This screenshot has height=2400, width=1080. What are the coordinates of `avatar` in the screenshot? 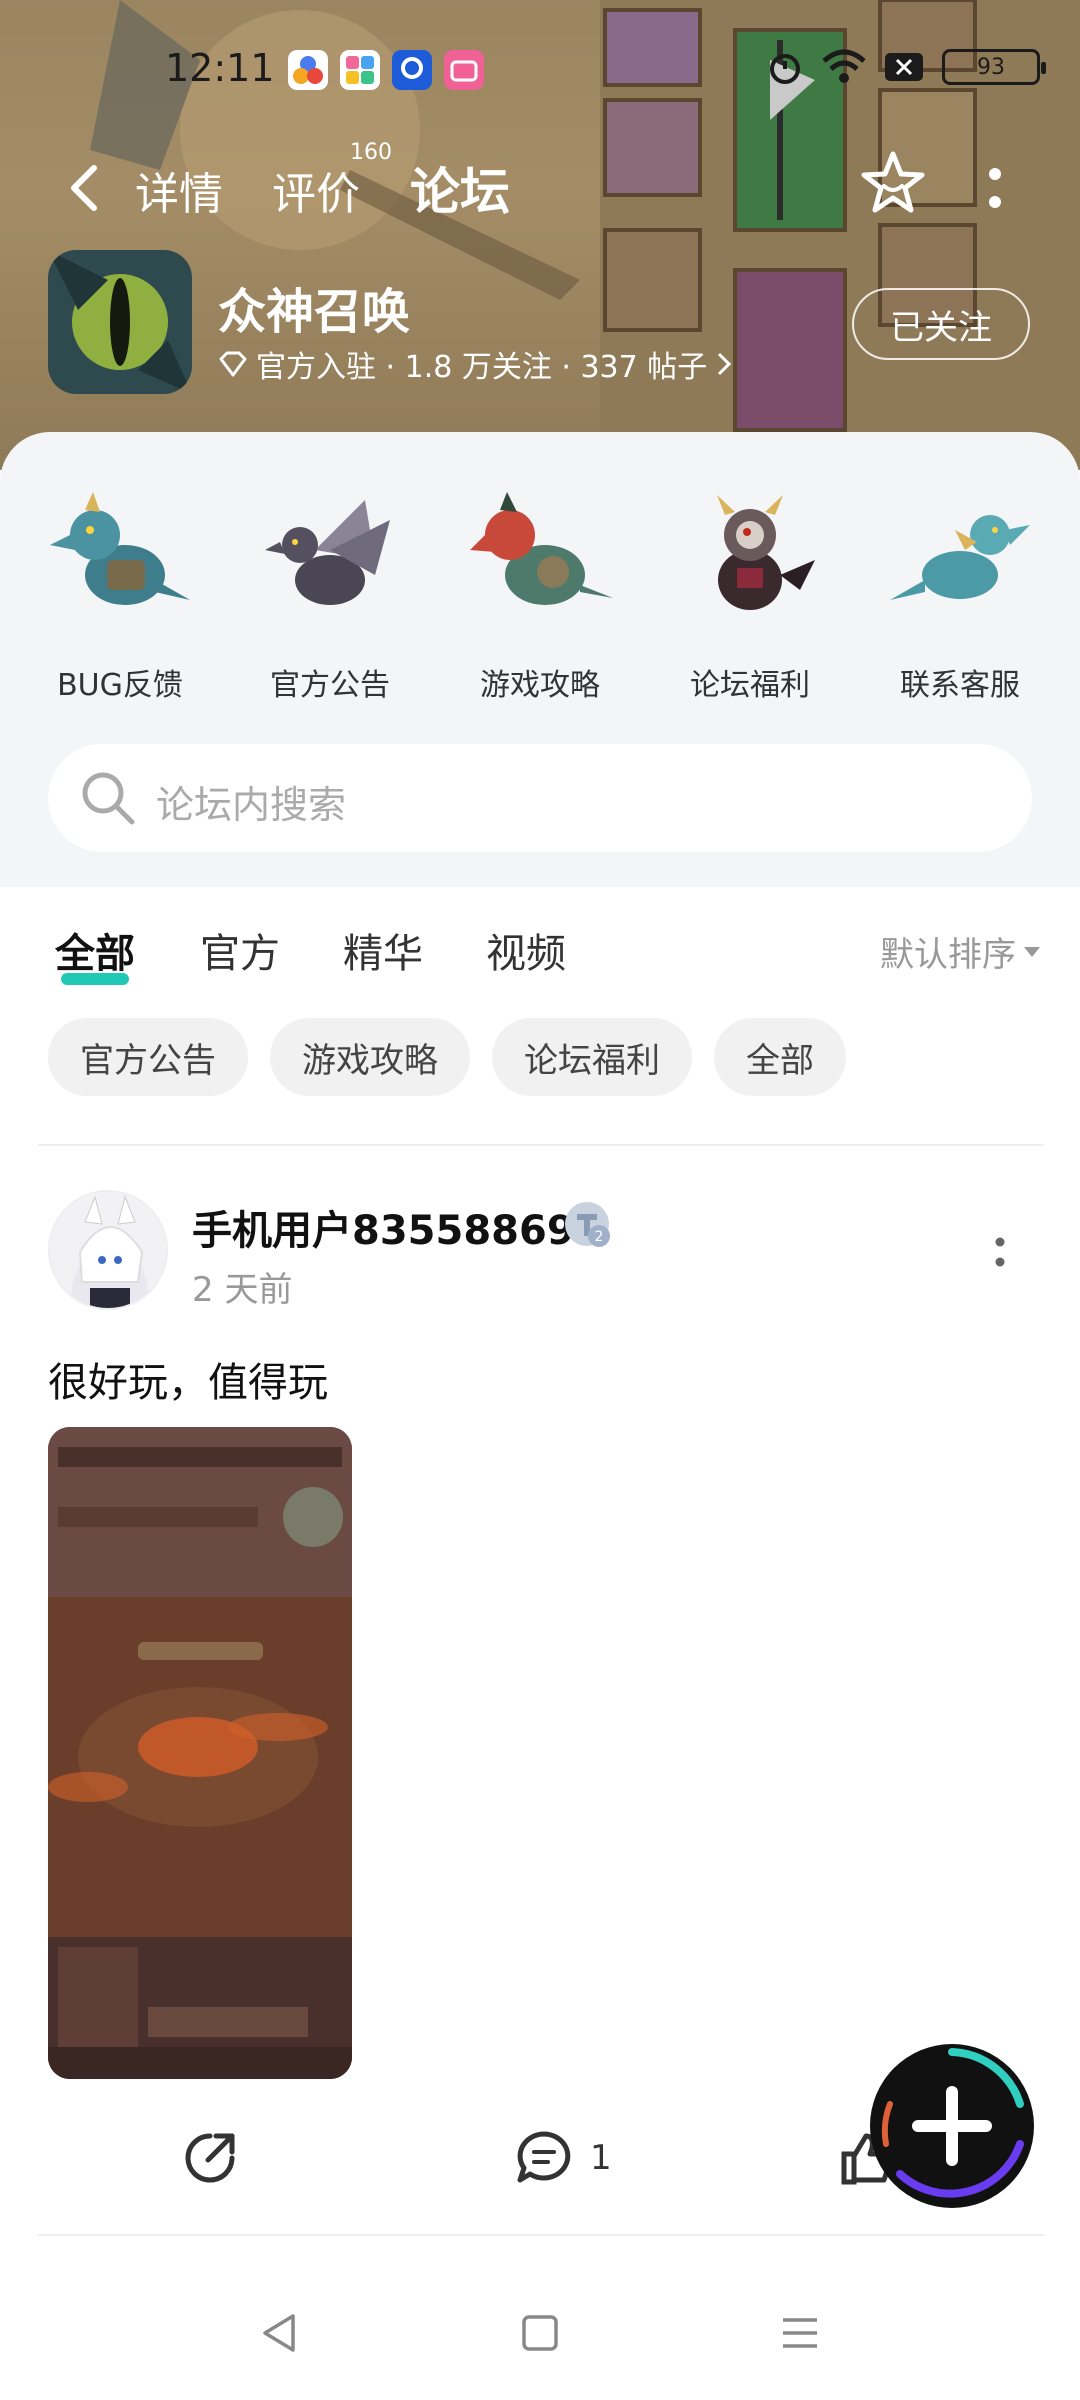 It's located at (108, 1250).